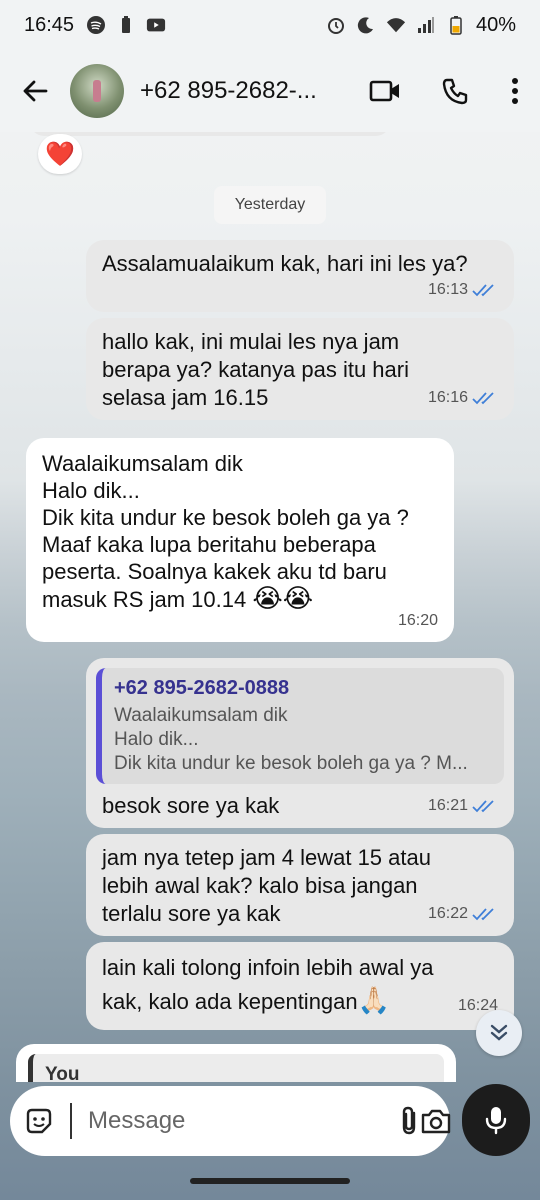 The width and height of the screenshot is (540, 1200). I want to click on signal-icon, so click(426, 25).